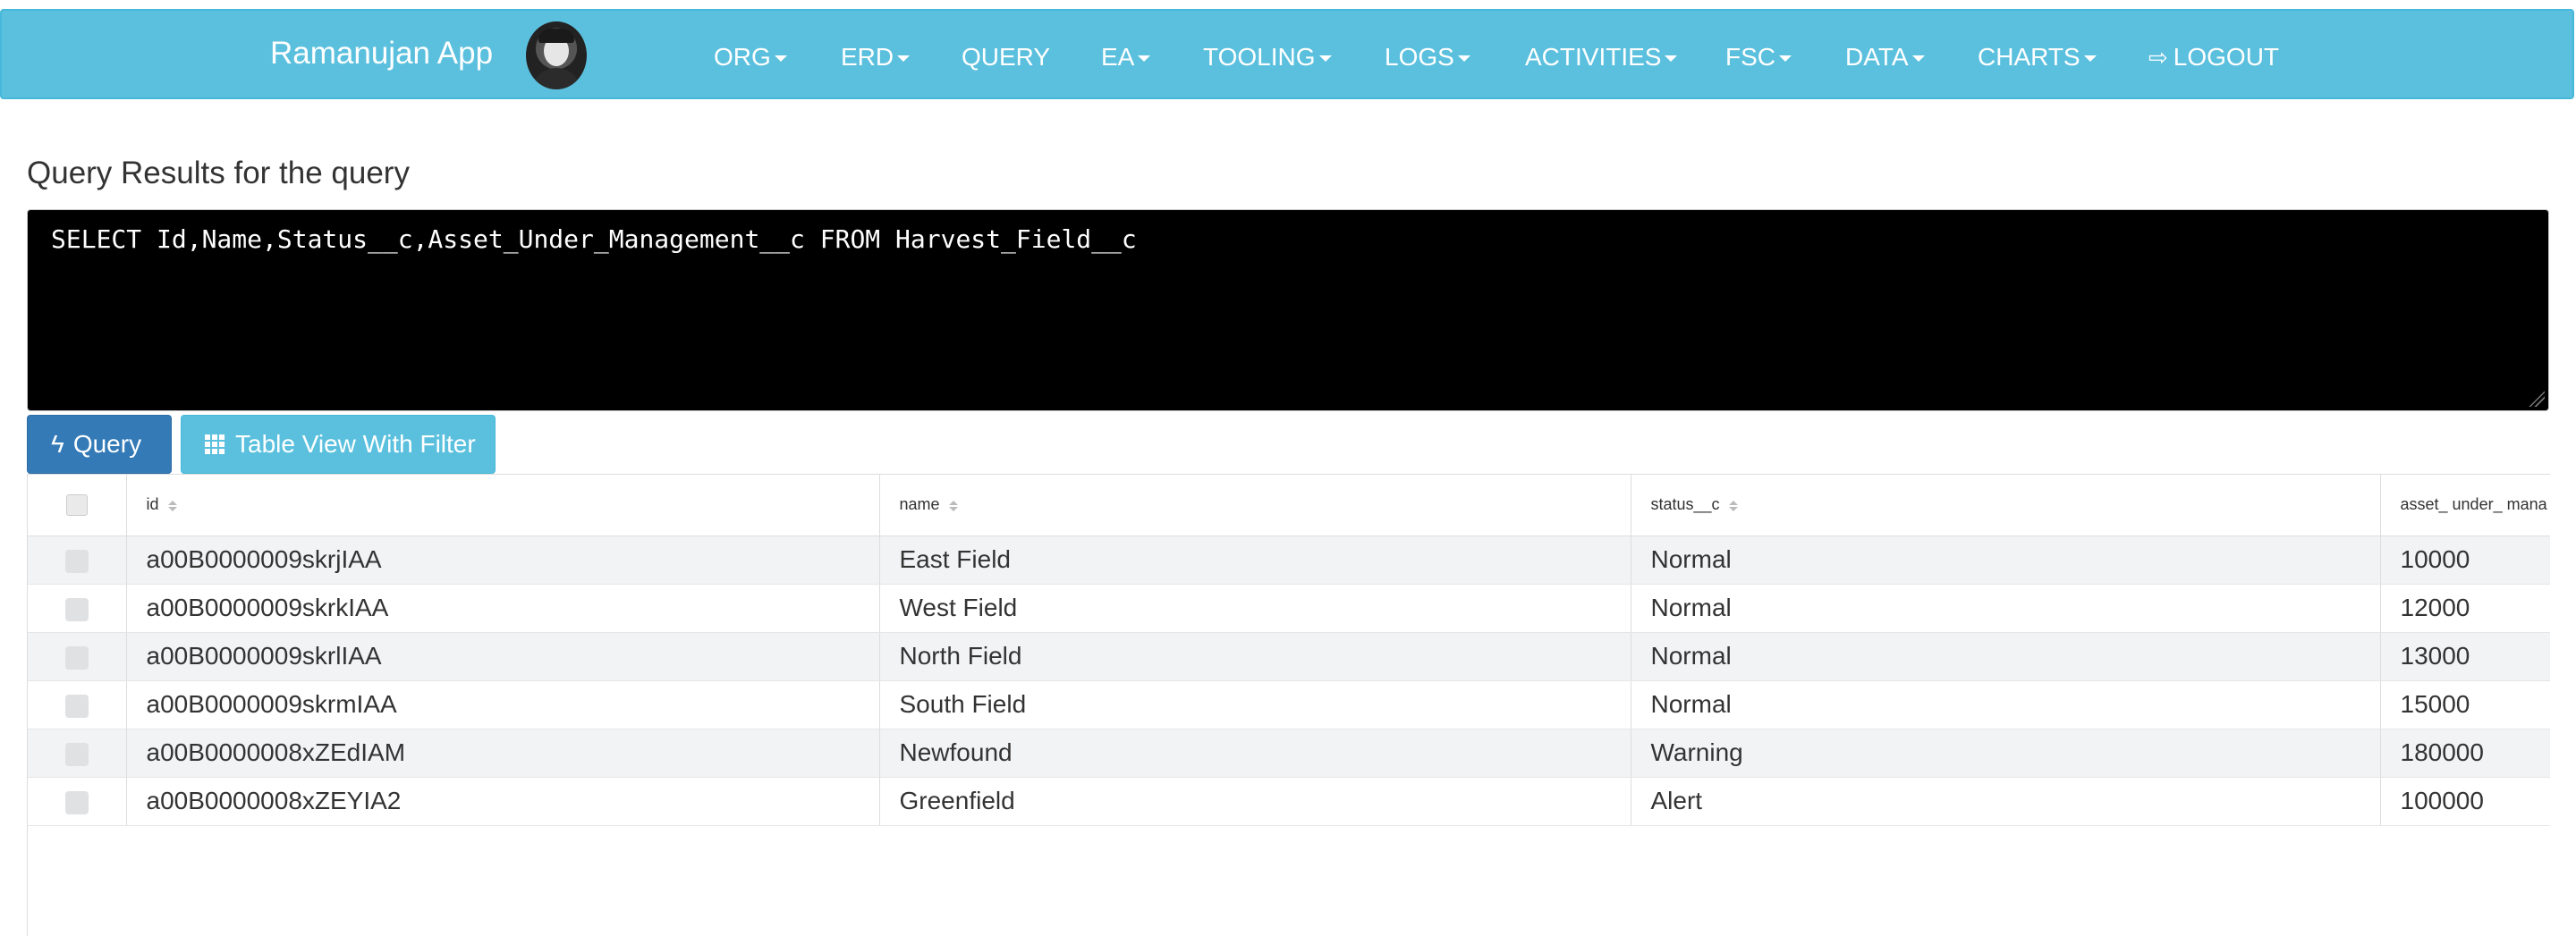 This screenshot has width=2576, height=936. I want to click on app-logo-portrait, so click(556, 55).